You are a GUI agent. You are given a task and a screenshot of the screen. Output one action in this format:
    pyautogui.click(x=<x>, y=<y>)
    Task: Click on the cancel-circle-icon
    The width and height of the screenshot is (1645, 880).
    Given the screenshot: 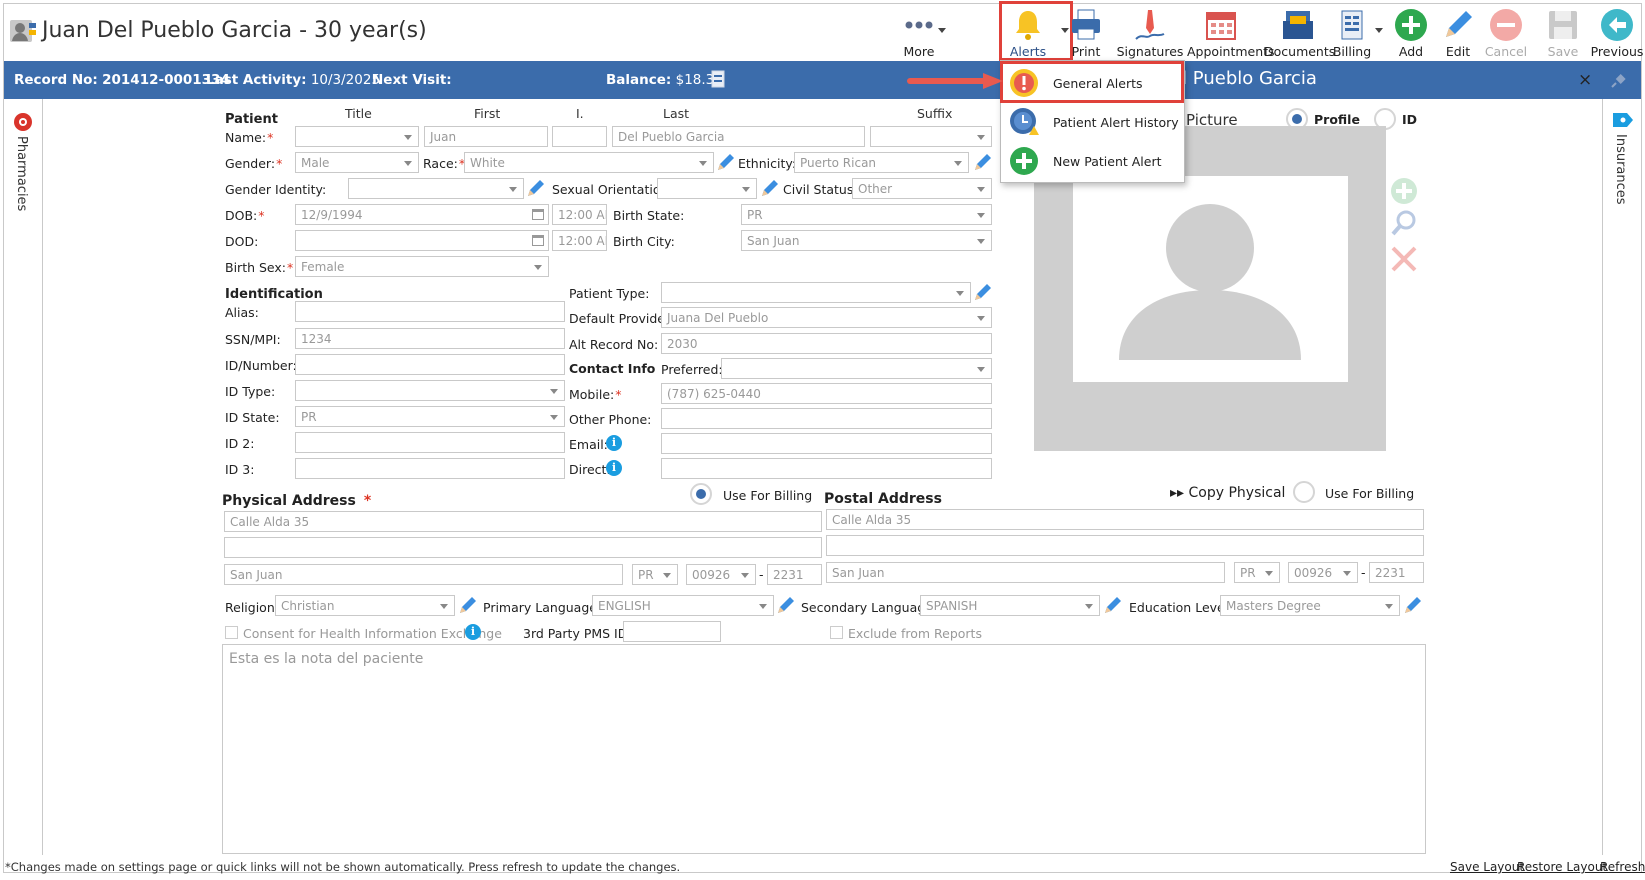 What is the action you would take?
    pyautogui.click(x=1506, y=25)
    